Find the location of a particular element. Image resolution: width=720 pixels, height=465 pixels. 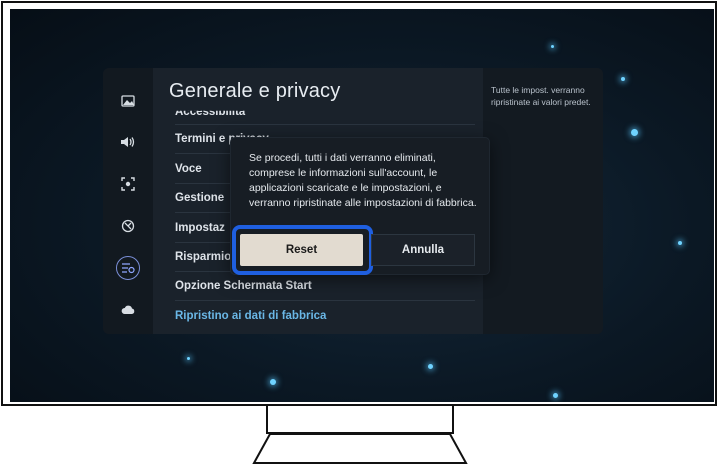

menu-item-manage: Gestione is located at coordinates (199, 198).